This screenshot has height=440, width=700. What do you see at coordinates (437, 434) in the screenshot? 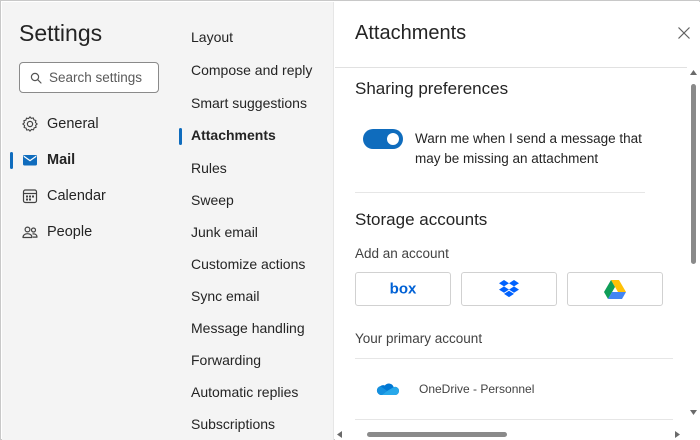
I see `horizontal-scroll-thumb` at bounding box center [437, 434].